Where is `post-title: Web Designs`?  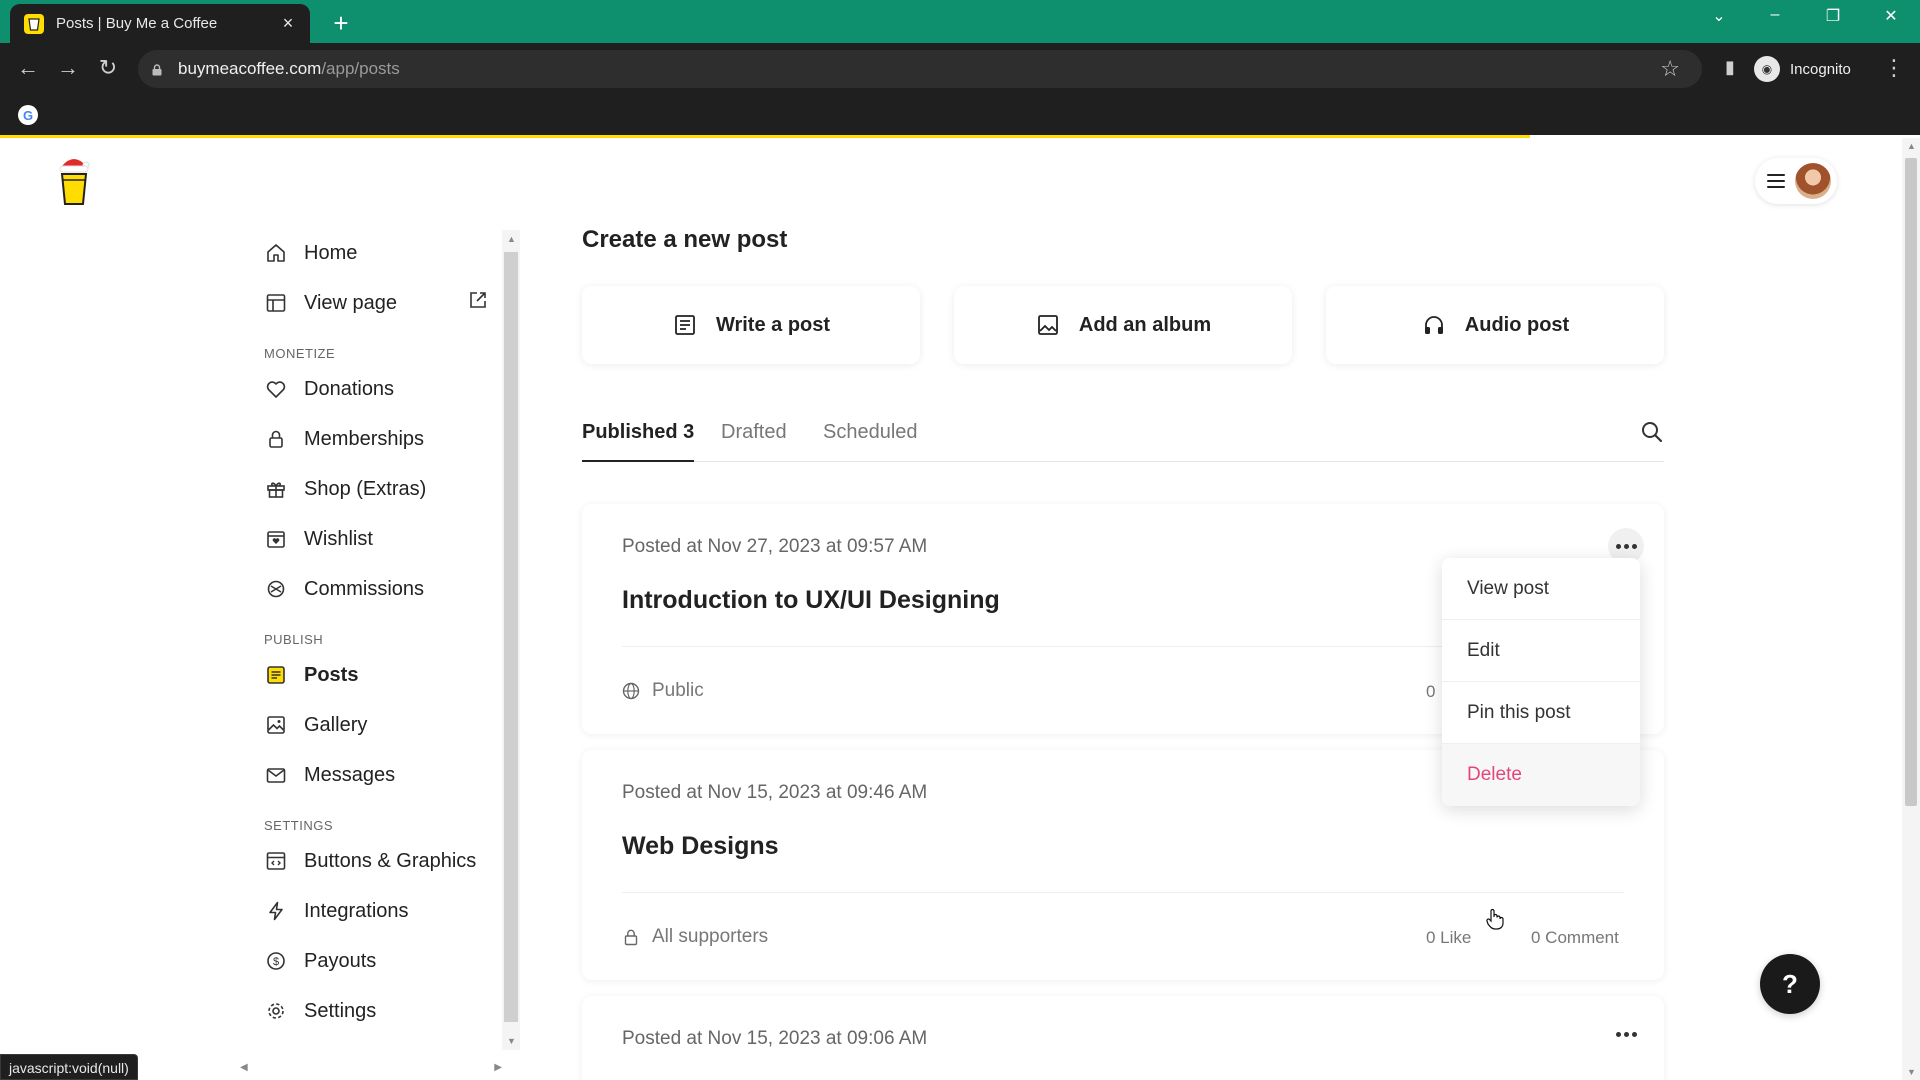 post-title: Web Designs is located at coordinates (700, 846).